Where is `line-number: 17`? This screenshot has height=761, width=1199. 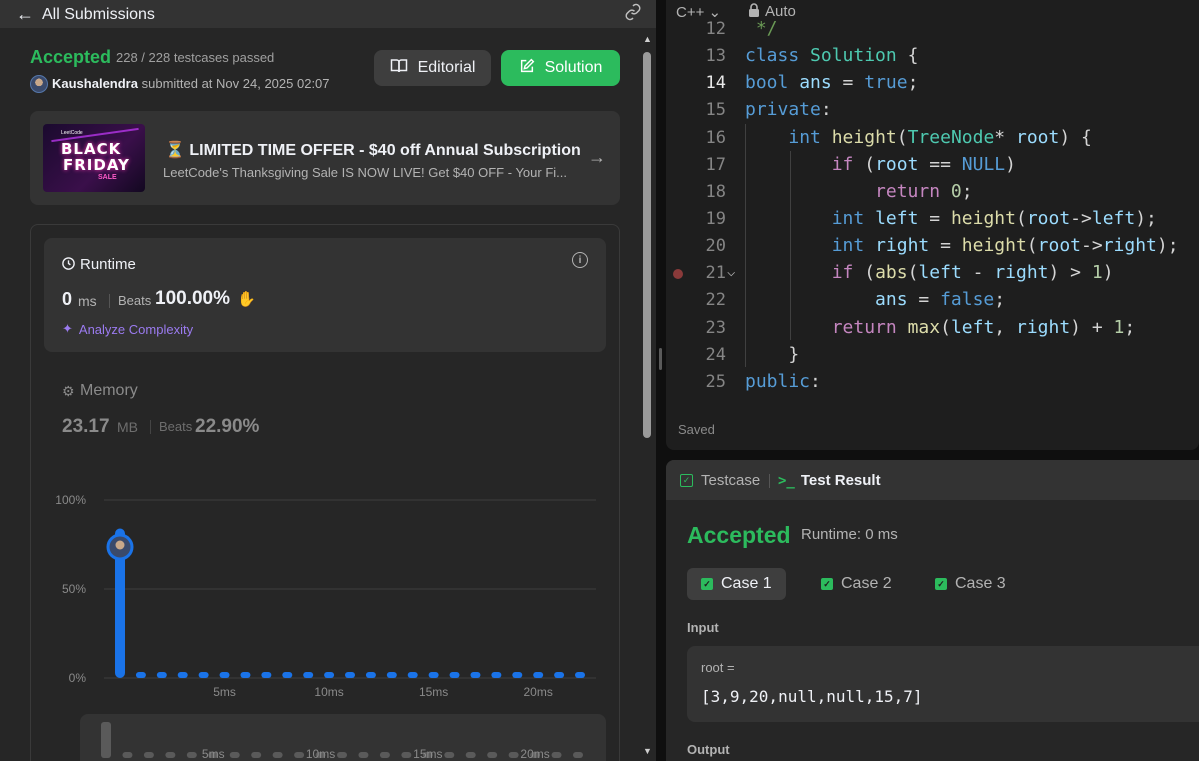 line-number: 17 is located at coordinates (696, 165).